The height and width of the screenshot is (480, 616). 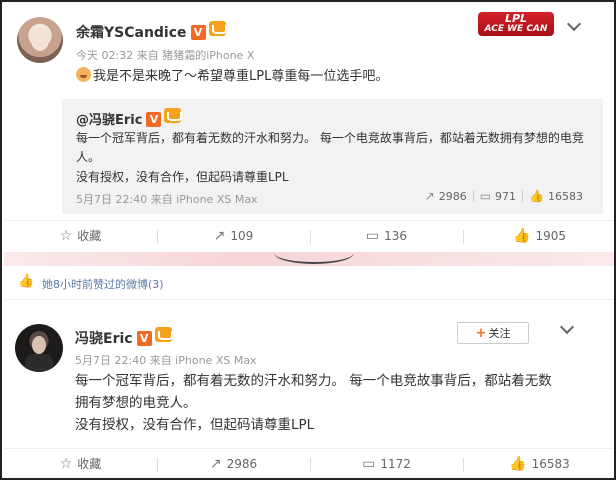 I want to click on post-actions-bar: ☆ 收藏 ↗ 2986 ▭ 1172 👍 16583, so click(x=309, y=463).